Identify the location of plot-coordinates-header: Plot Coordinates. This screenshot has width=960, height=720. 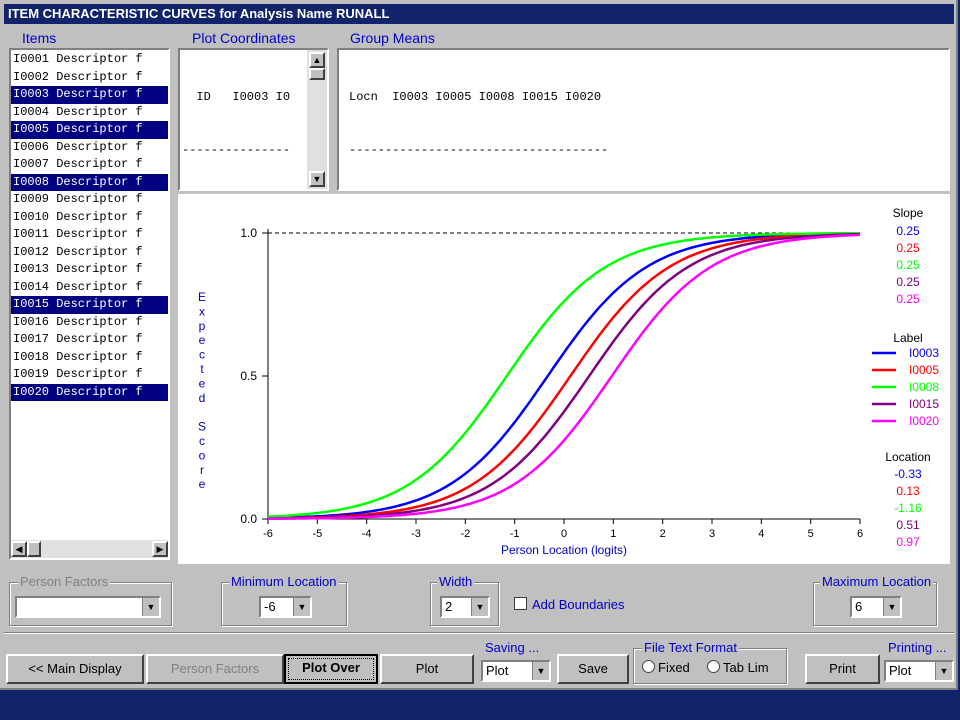
(244, 38).